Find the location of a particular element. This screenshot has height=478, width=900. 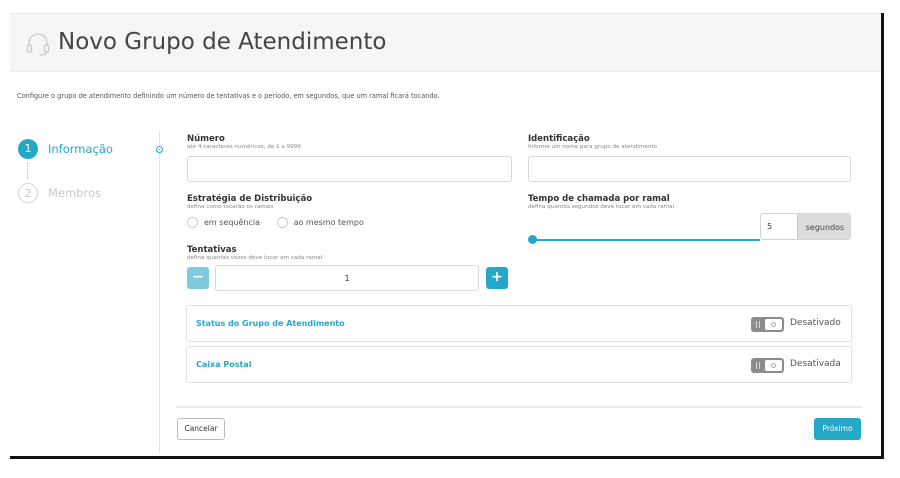

tempo-input-group: 5 segundos is located at coordinates (805, 226).